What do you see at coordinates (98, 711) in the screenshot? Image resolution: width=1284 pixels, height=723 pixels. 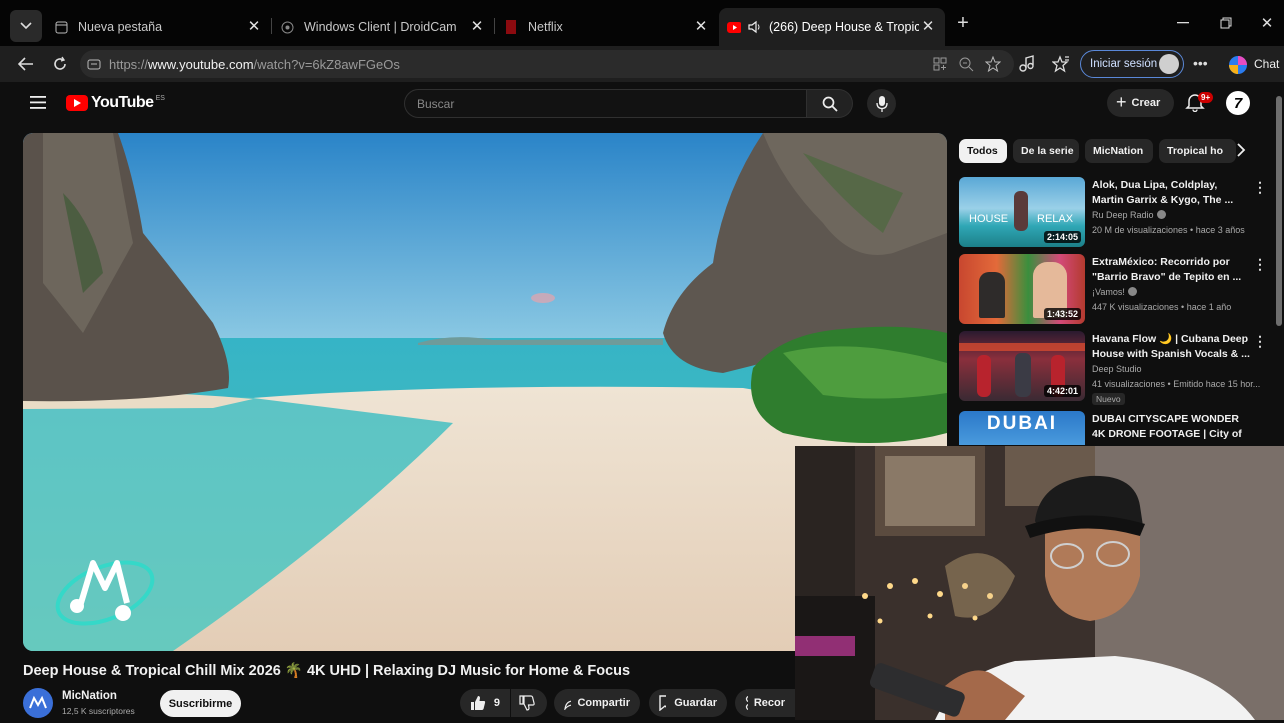 I see `subscriber-count: 12,5 K suscriptores` at bounding box center [98, 711].